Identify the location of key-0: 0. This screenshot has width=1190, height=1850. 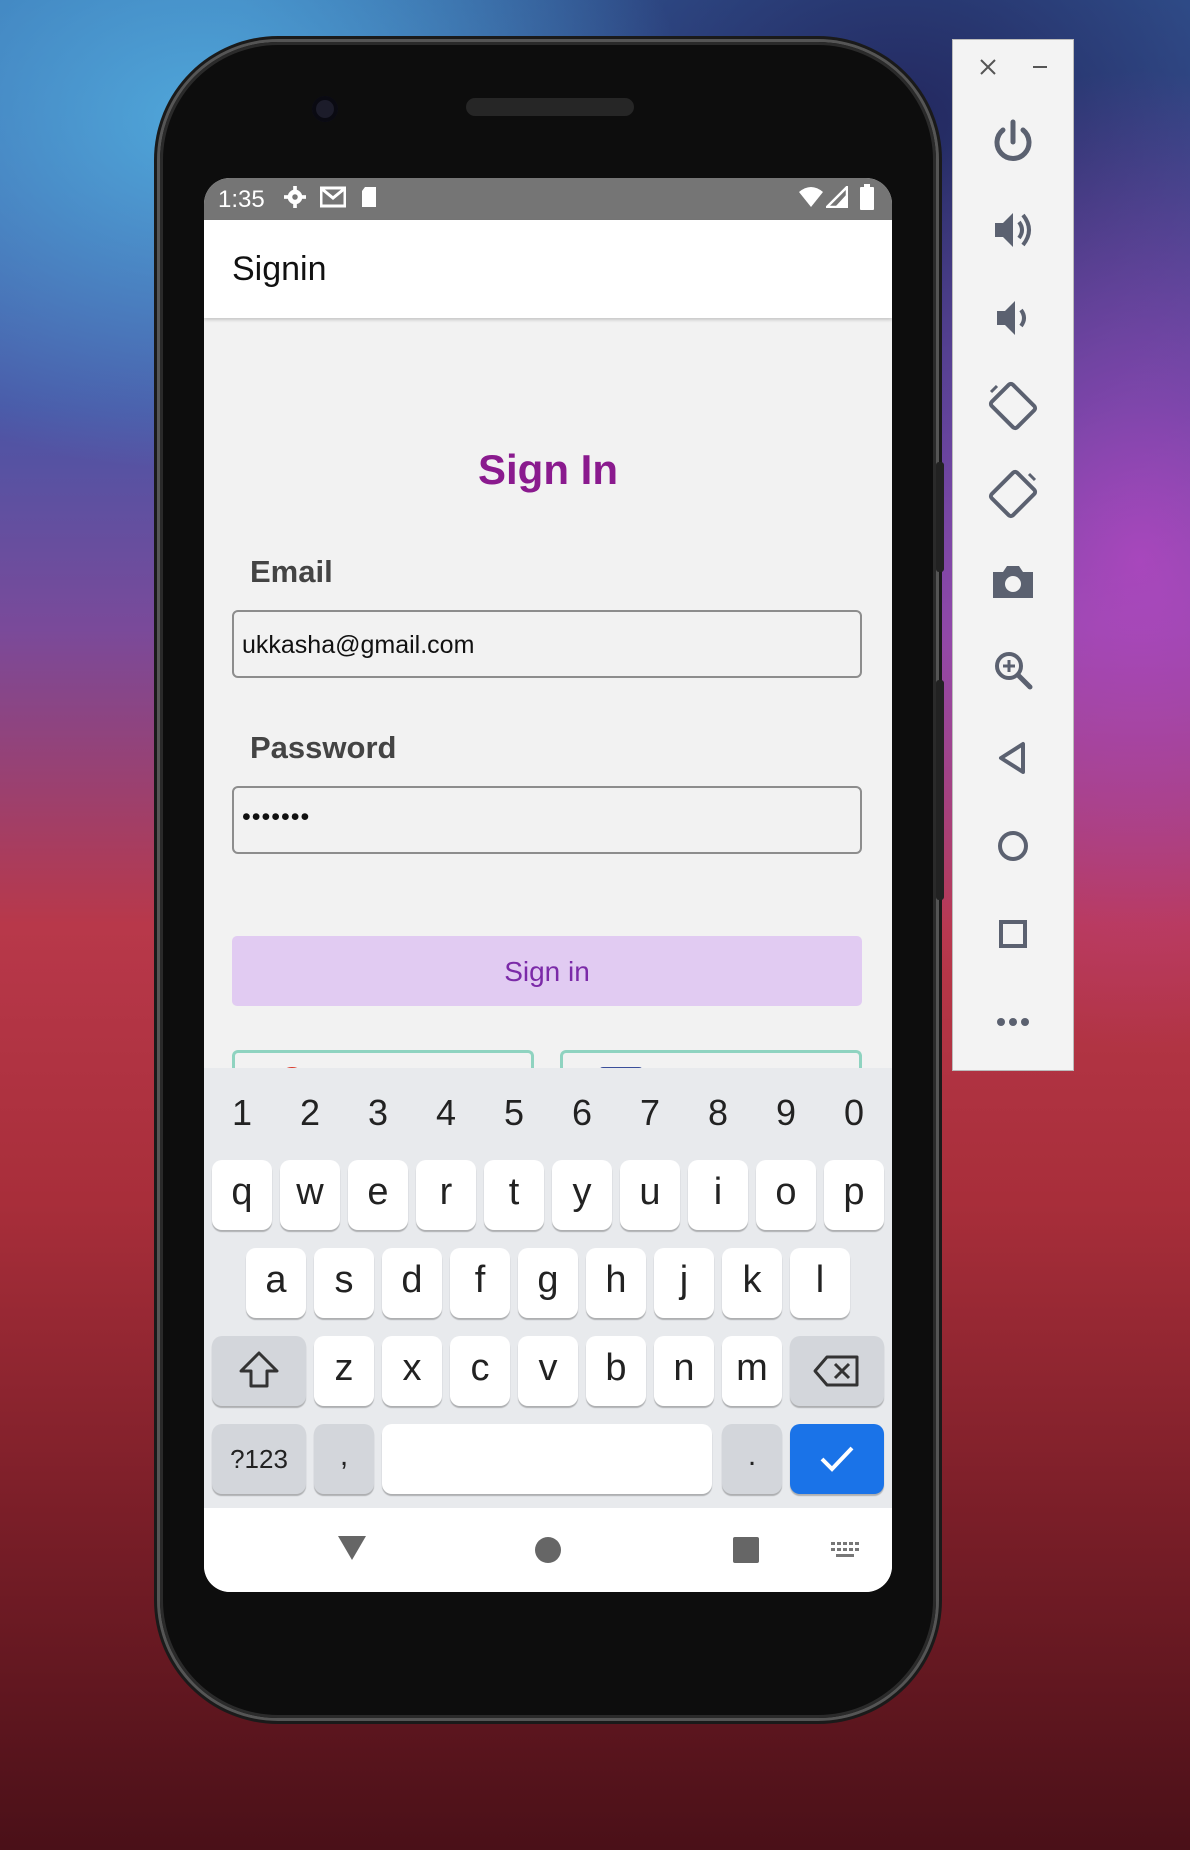
(854, 1113).